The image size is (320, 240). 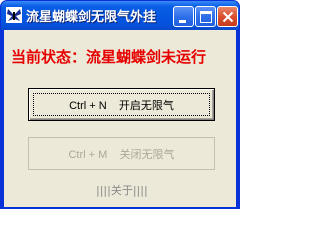 What do you see at coordinates (91, 17) in the screenshot?
I see `window-title: 流星蝴蝶剑无限气外挂` at bounding box center [91, 17].